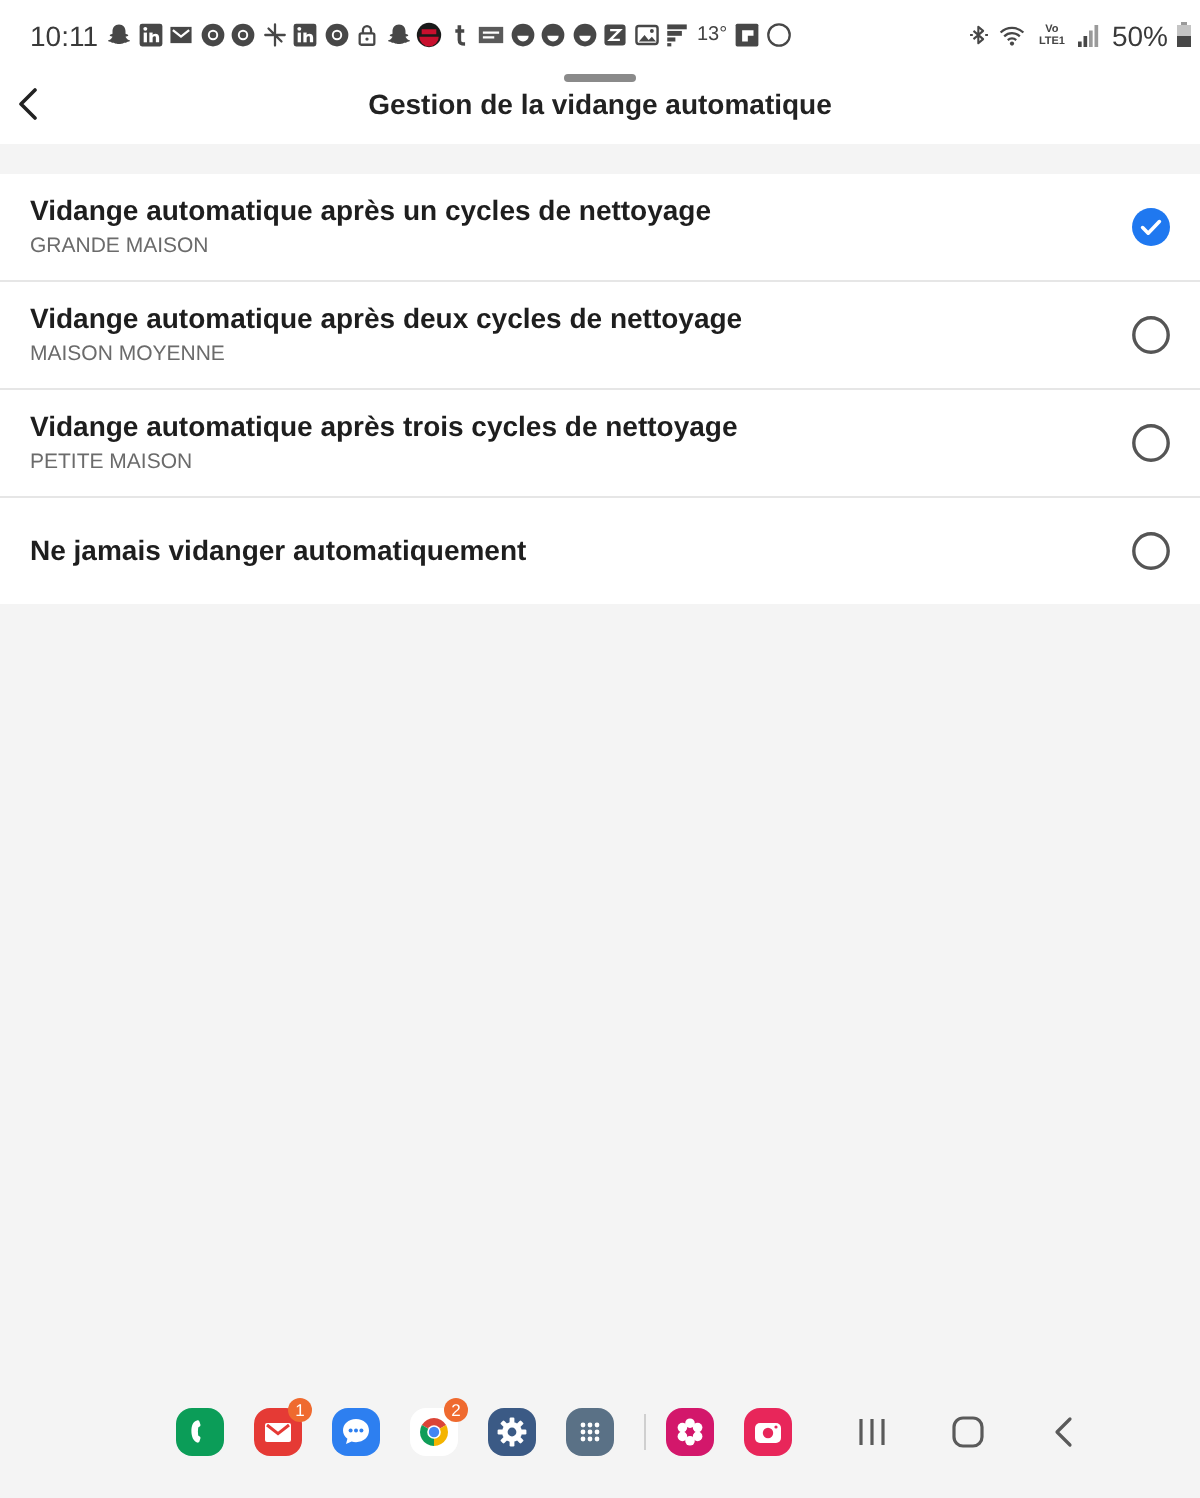 The height and width of the screenshot is (1498, 1200). What do you see at coordinates (127, 355) in the screenshot?
I see `option-subtitle: MAISON MOYENNE` at bounding box center [127, 355].